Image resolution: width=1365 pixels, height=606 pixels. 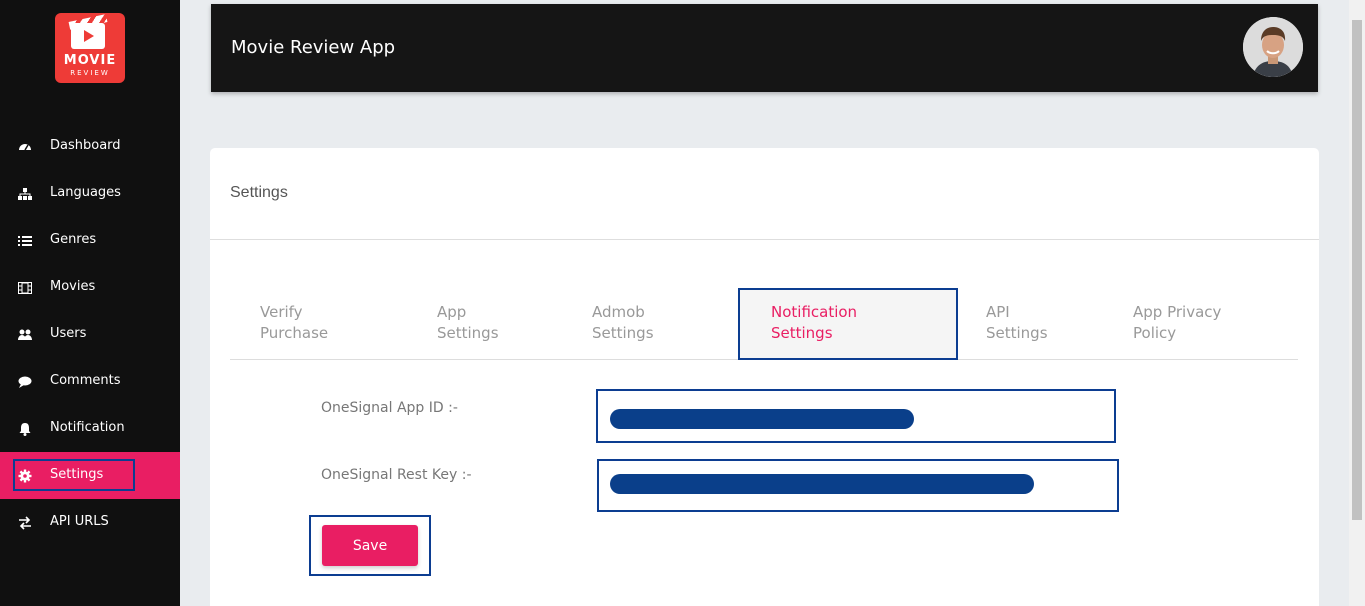 I want to click on tab-app-privacy-policy: App Privacy Policy, so click(x=1177, y=323).